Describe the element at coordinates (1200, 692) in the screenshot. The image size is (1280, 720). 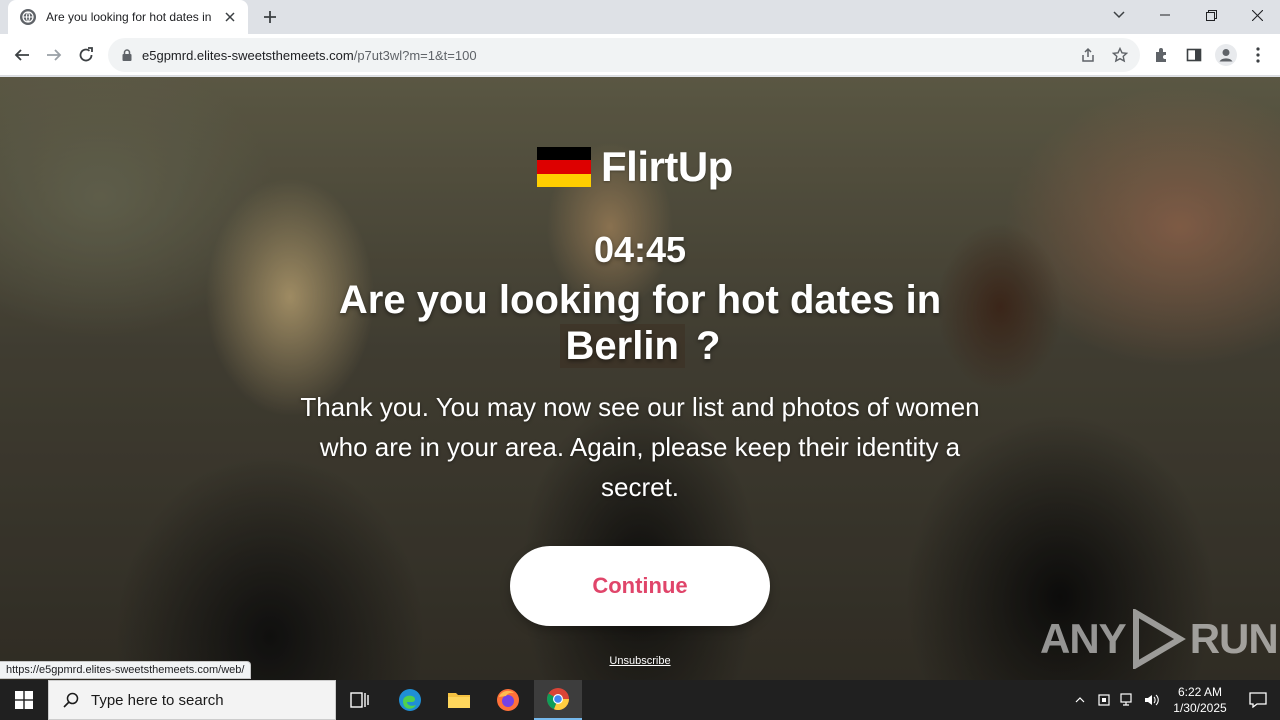
I see `clock-time: 6:22 AM` at that location.